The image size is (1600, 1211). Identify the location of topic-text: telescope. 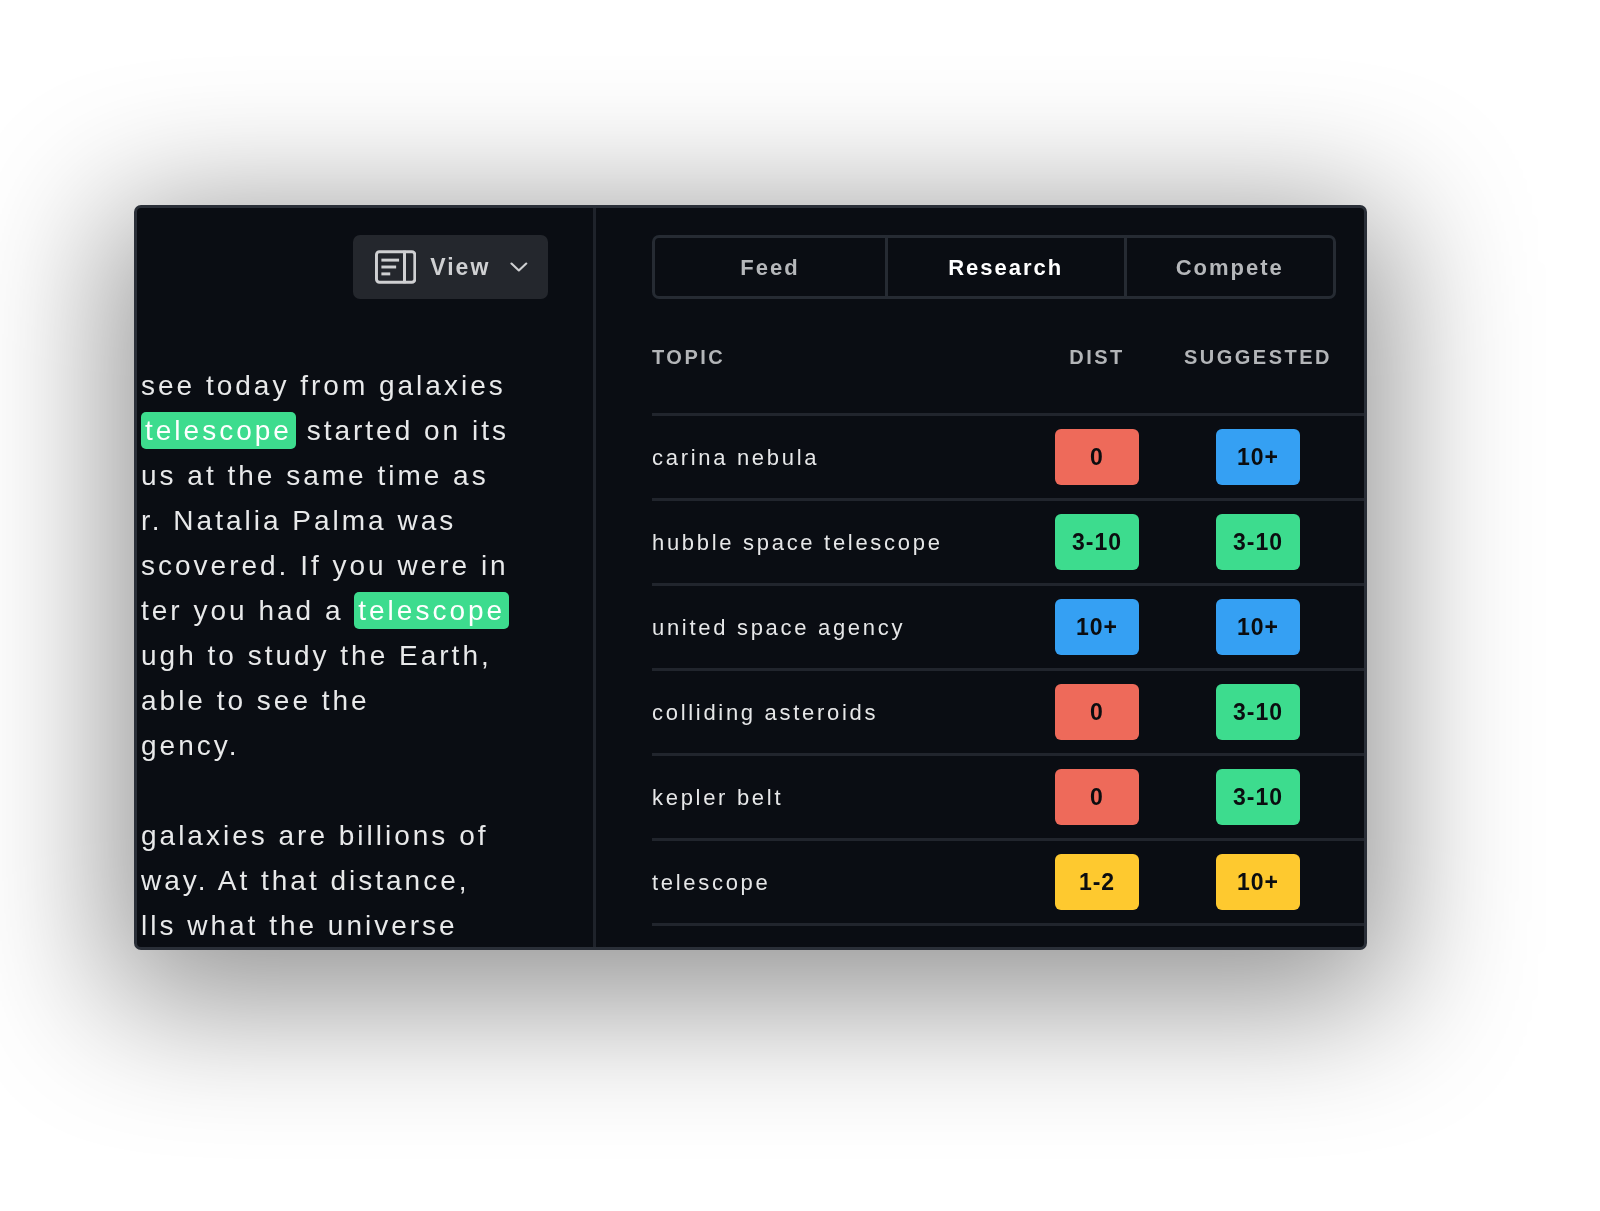
(712, 882).